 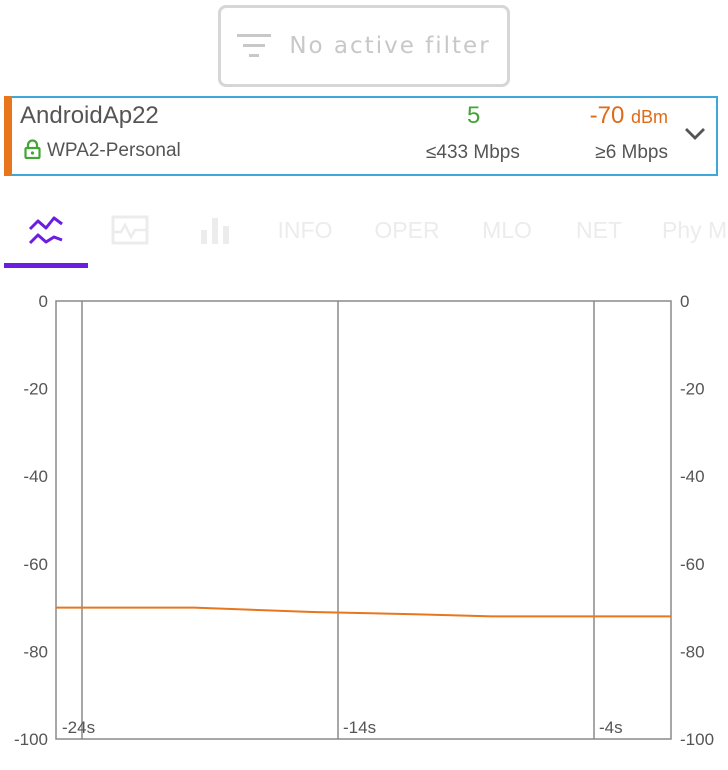 I want to click on y-tick-label-left: -60, so click(x=35, y=564).